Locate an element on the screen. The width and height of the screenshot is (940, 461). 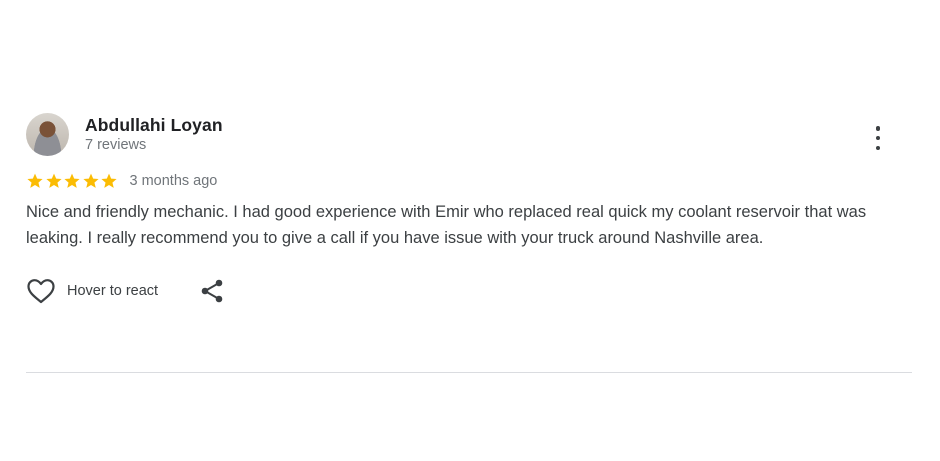
share-icon is located at coordinates (212, 291).